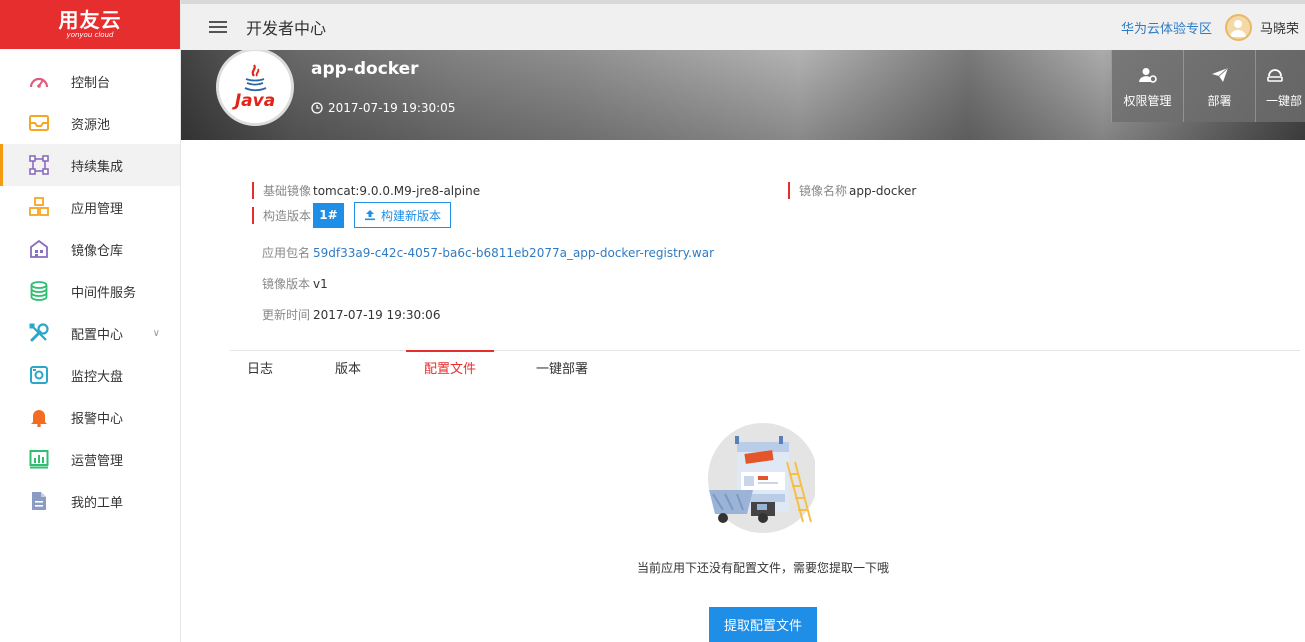 The height and width of the screenshot is (642, 1305). What do you see at coordinates (97, 461) in the screenshot?
I see `sidebar-item-label: 运营管理` at bounding box center [97, 461].